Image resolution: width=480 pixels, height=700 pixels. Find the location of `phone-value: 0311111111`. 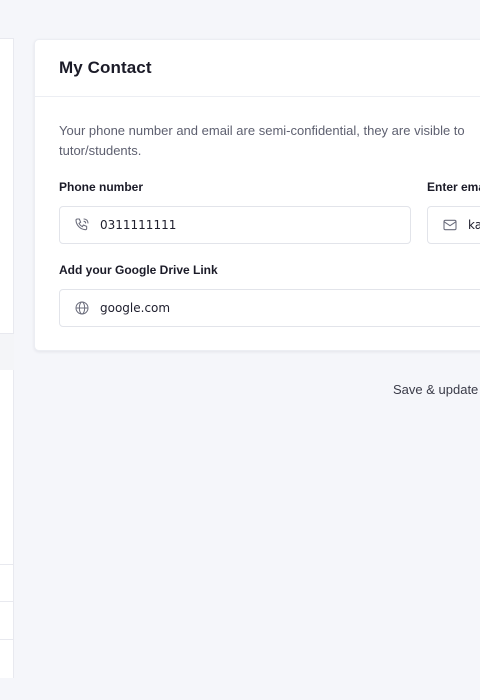

phone-value: 0311111111 is located at coordinates (138, 225).